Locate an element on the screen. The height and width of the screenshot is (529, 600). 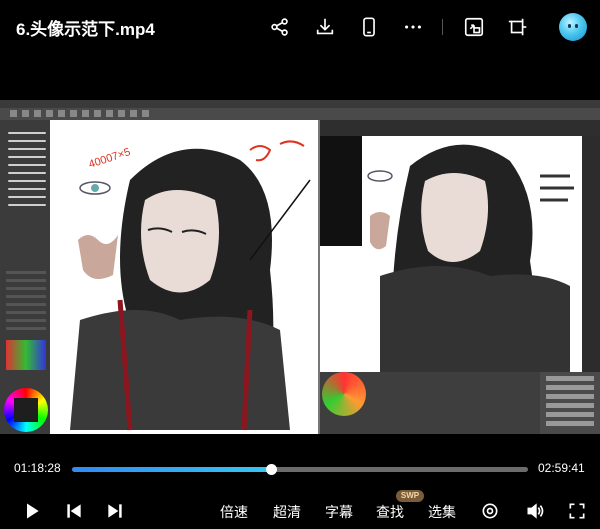
download-icon is located at coordinates (325, 27).